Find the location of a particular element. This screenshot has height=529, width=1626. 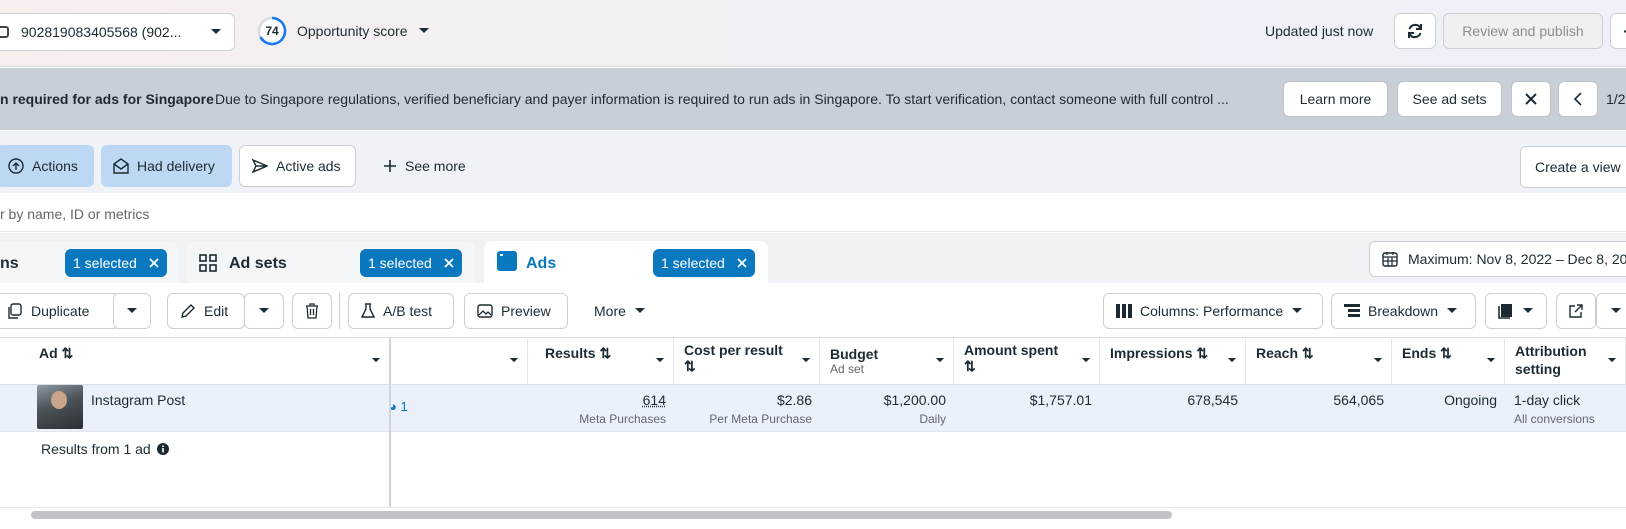

columns-button: Columns: Performance is located at coordinates (1213, 311).